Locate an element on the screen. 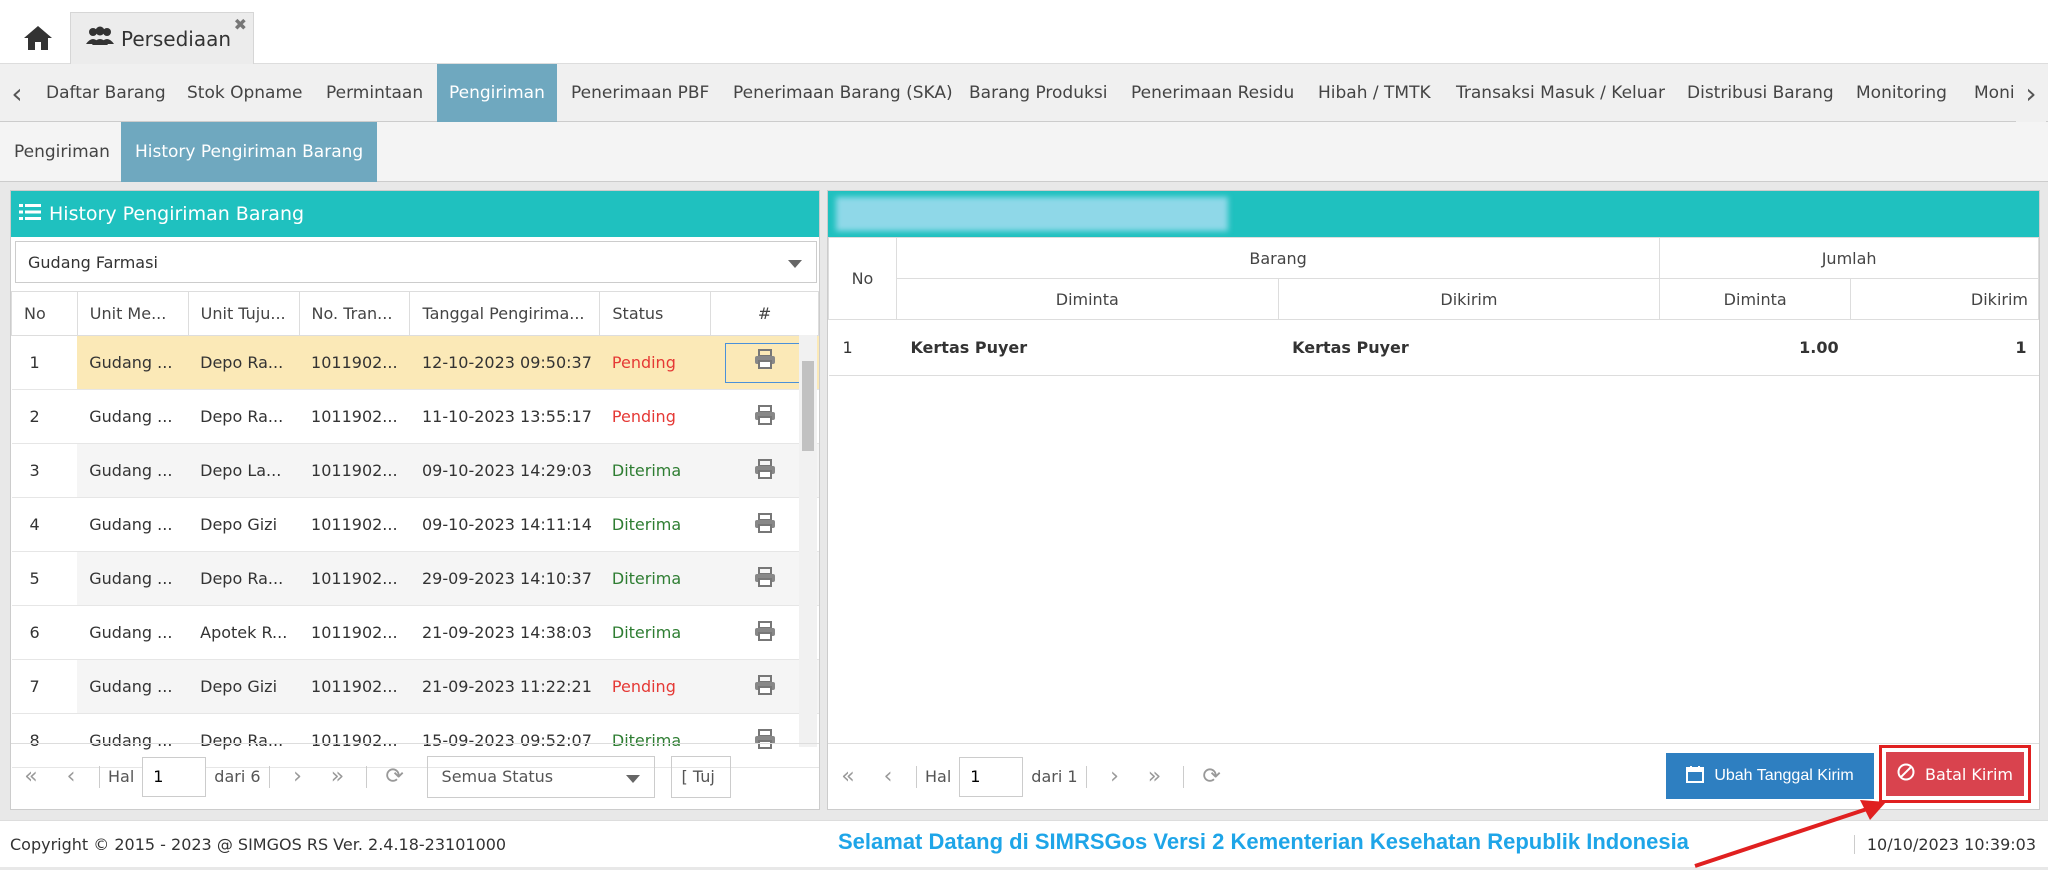 The image size is (2048, 870). subtab-pengiriman: Pengiriman is located at coordinates (62, 152).